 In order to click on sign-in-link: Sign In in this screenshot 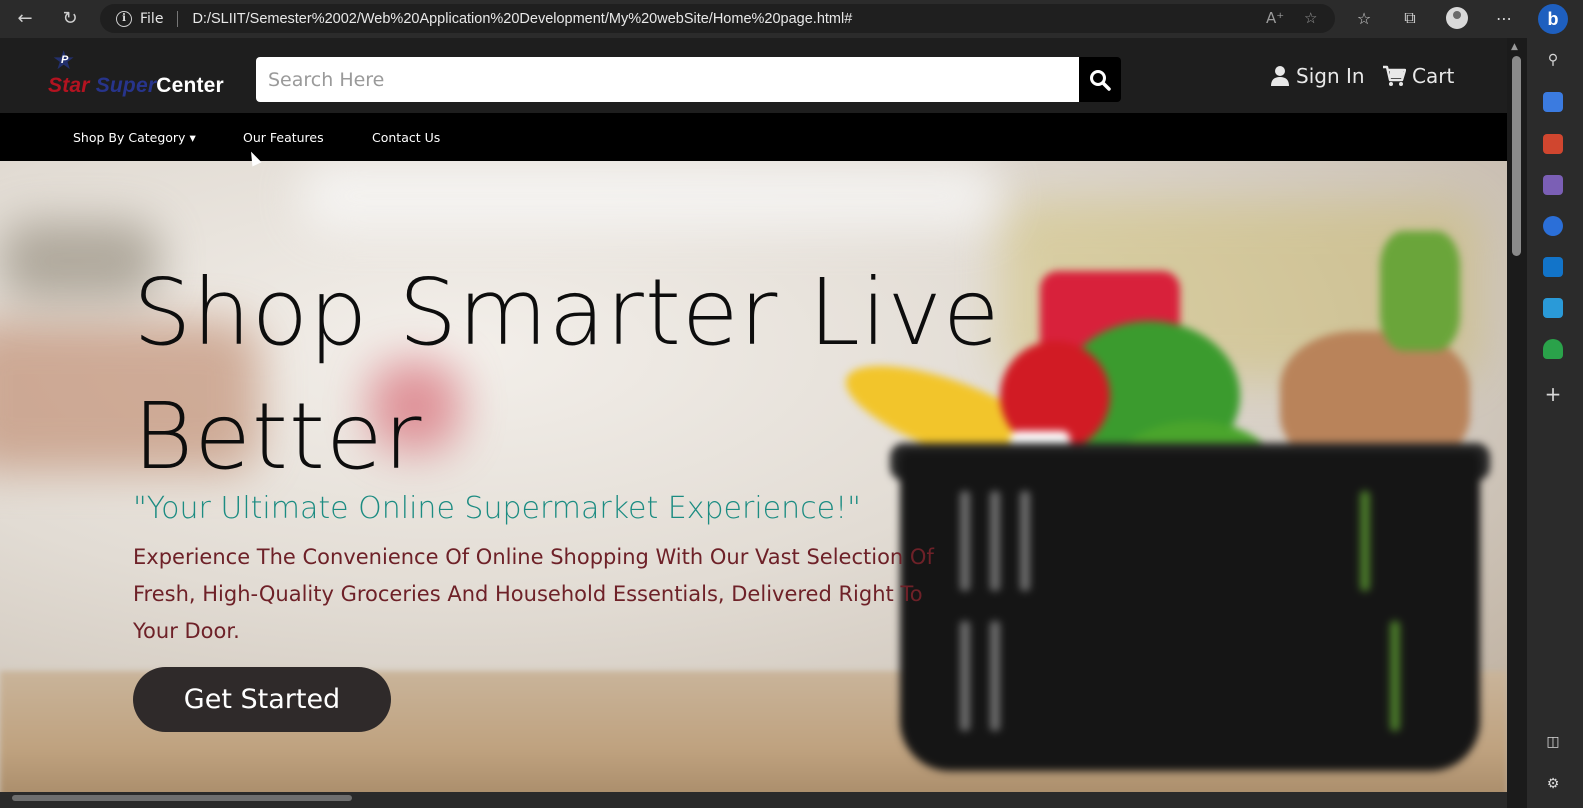, I will do `click(1317, 76)`.